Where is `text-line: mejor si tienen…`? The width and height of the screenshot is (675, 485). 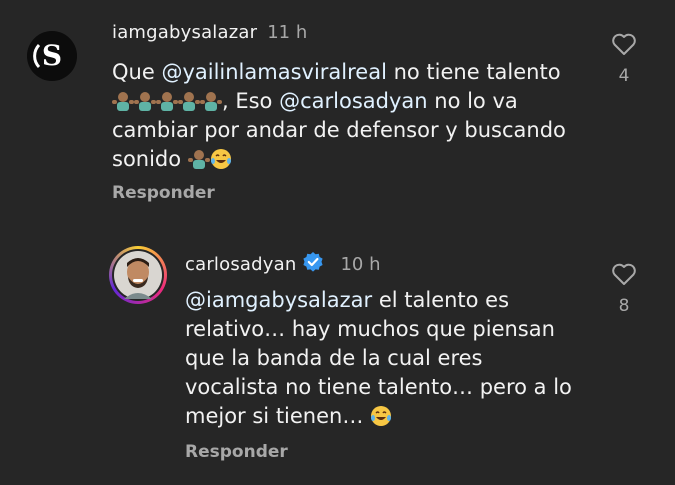
text-line: mejor si tienen… is located at coordinates (395, 416).